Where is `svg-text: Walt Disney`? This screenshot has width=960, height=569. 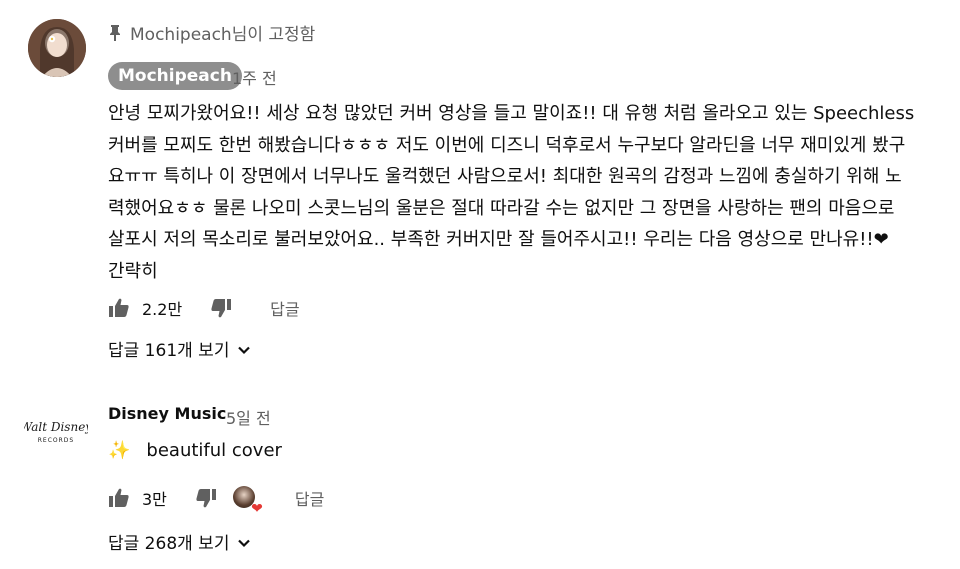 svg-text: Walt Disney is located at coordinates (56, 427).